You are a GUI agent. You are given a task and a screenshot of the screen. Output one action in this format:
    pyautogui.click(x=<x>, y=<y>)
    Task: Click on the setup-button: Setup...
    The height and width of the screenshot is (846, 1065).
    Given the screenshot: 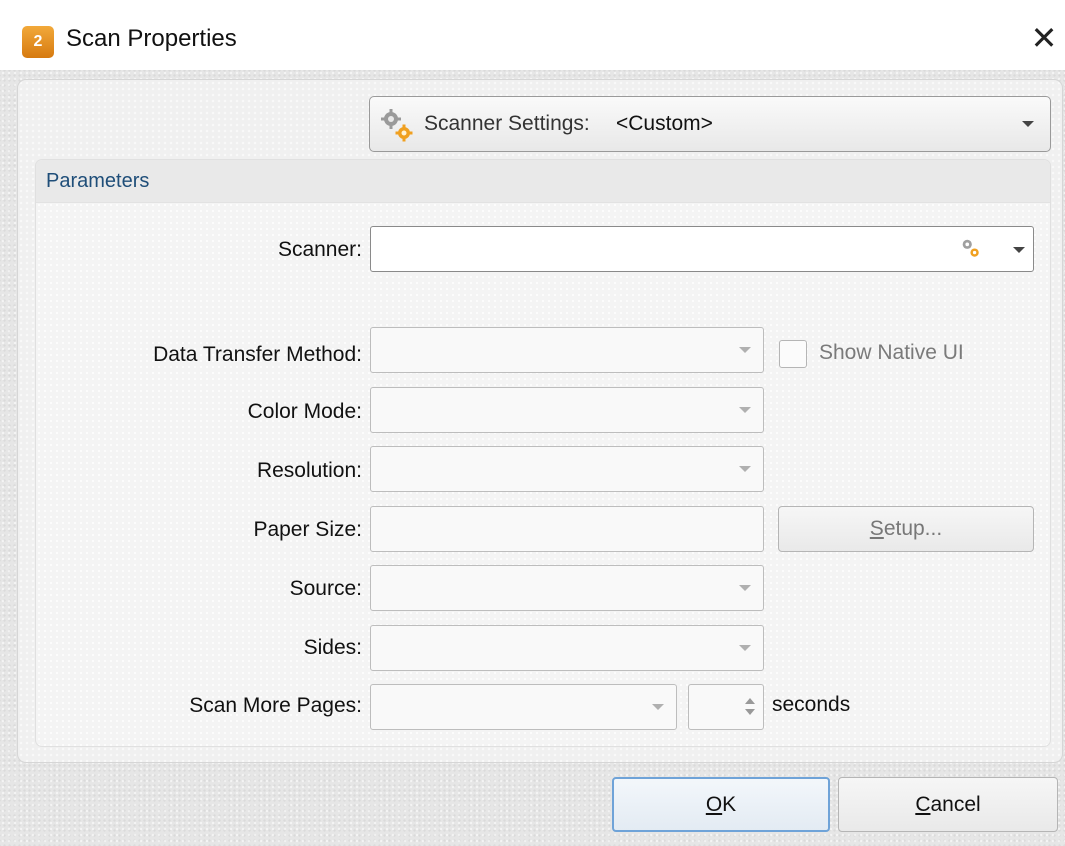 What is the action you would take?
    pyautogui.click(x=906, y=529)
    